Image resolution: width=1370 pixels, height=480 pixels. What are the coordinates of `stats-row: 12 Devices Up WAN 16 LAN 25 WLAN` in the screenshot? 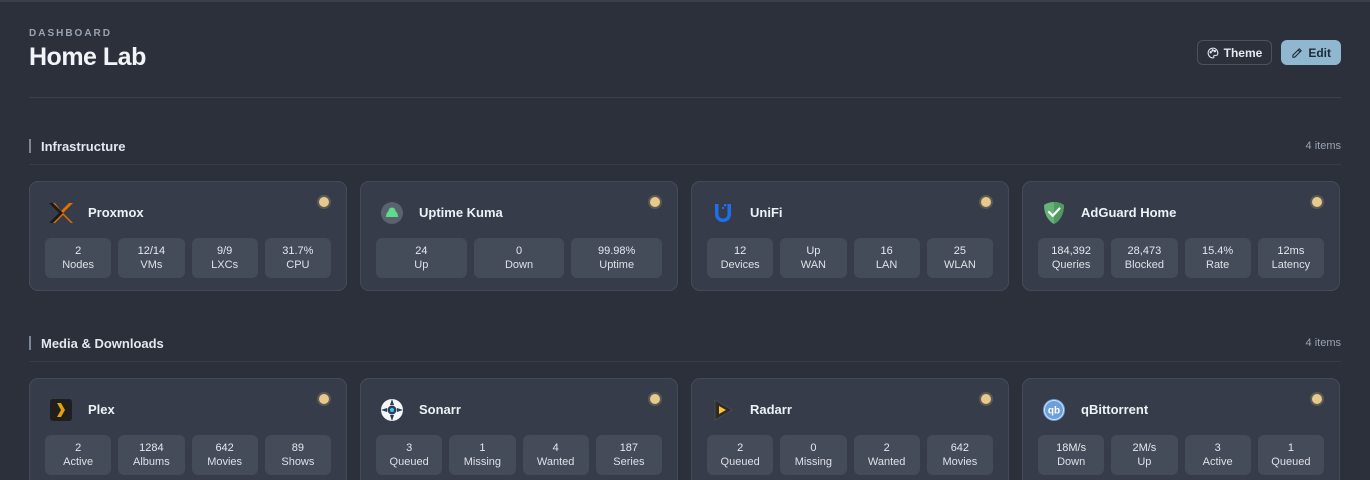 It's located at (850, 258).